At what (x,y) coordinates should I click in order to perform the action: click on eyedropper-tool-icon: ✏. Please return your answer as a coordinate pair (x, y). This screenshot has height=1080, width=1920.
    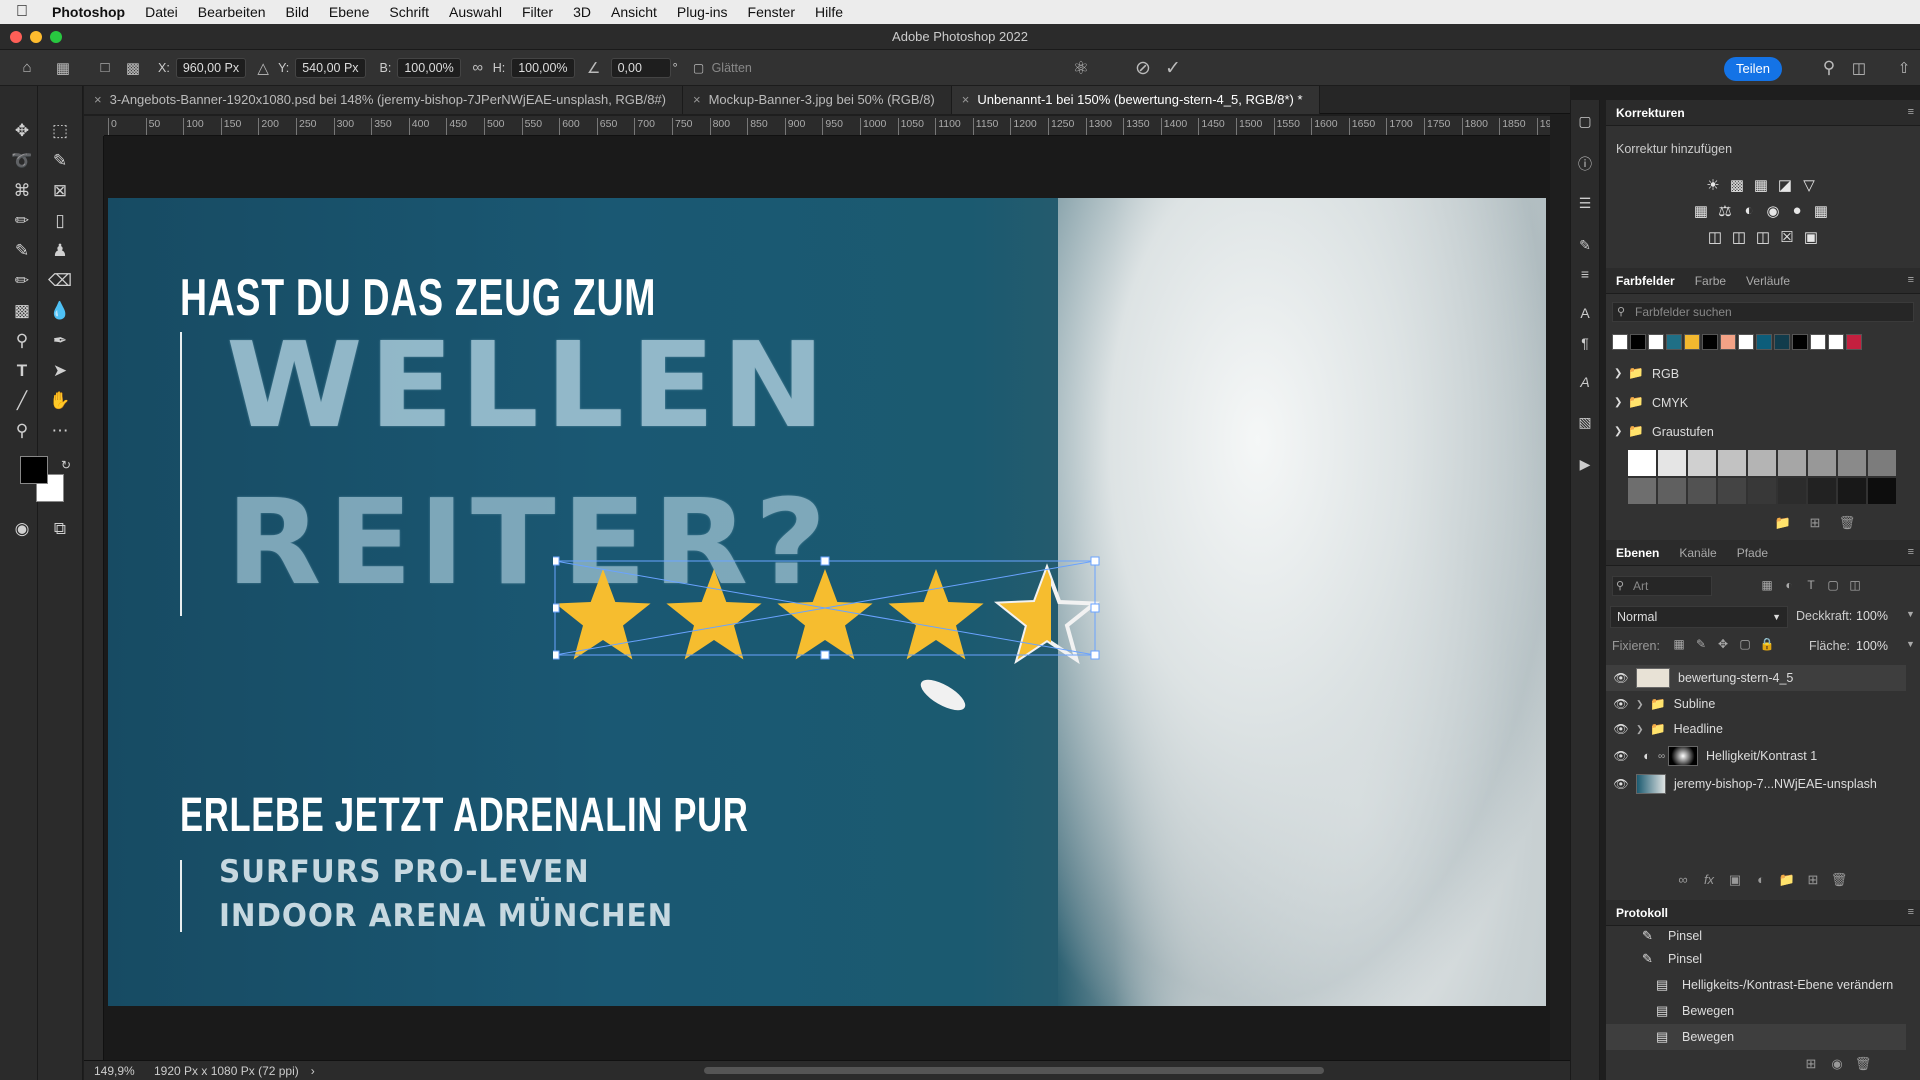
    Looking at the image, I should click on (22, 221).